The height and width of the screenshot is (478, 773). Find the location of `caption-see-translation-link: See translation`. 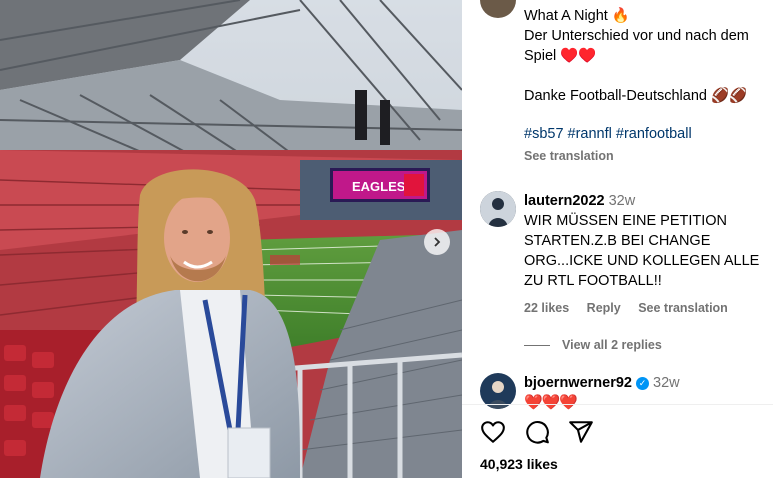

caption-see-translation-link: See translation is located at coordinates (569, 156).